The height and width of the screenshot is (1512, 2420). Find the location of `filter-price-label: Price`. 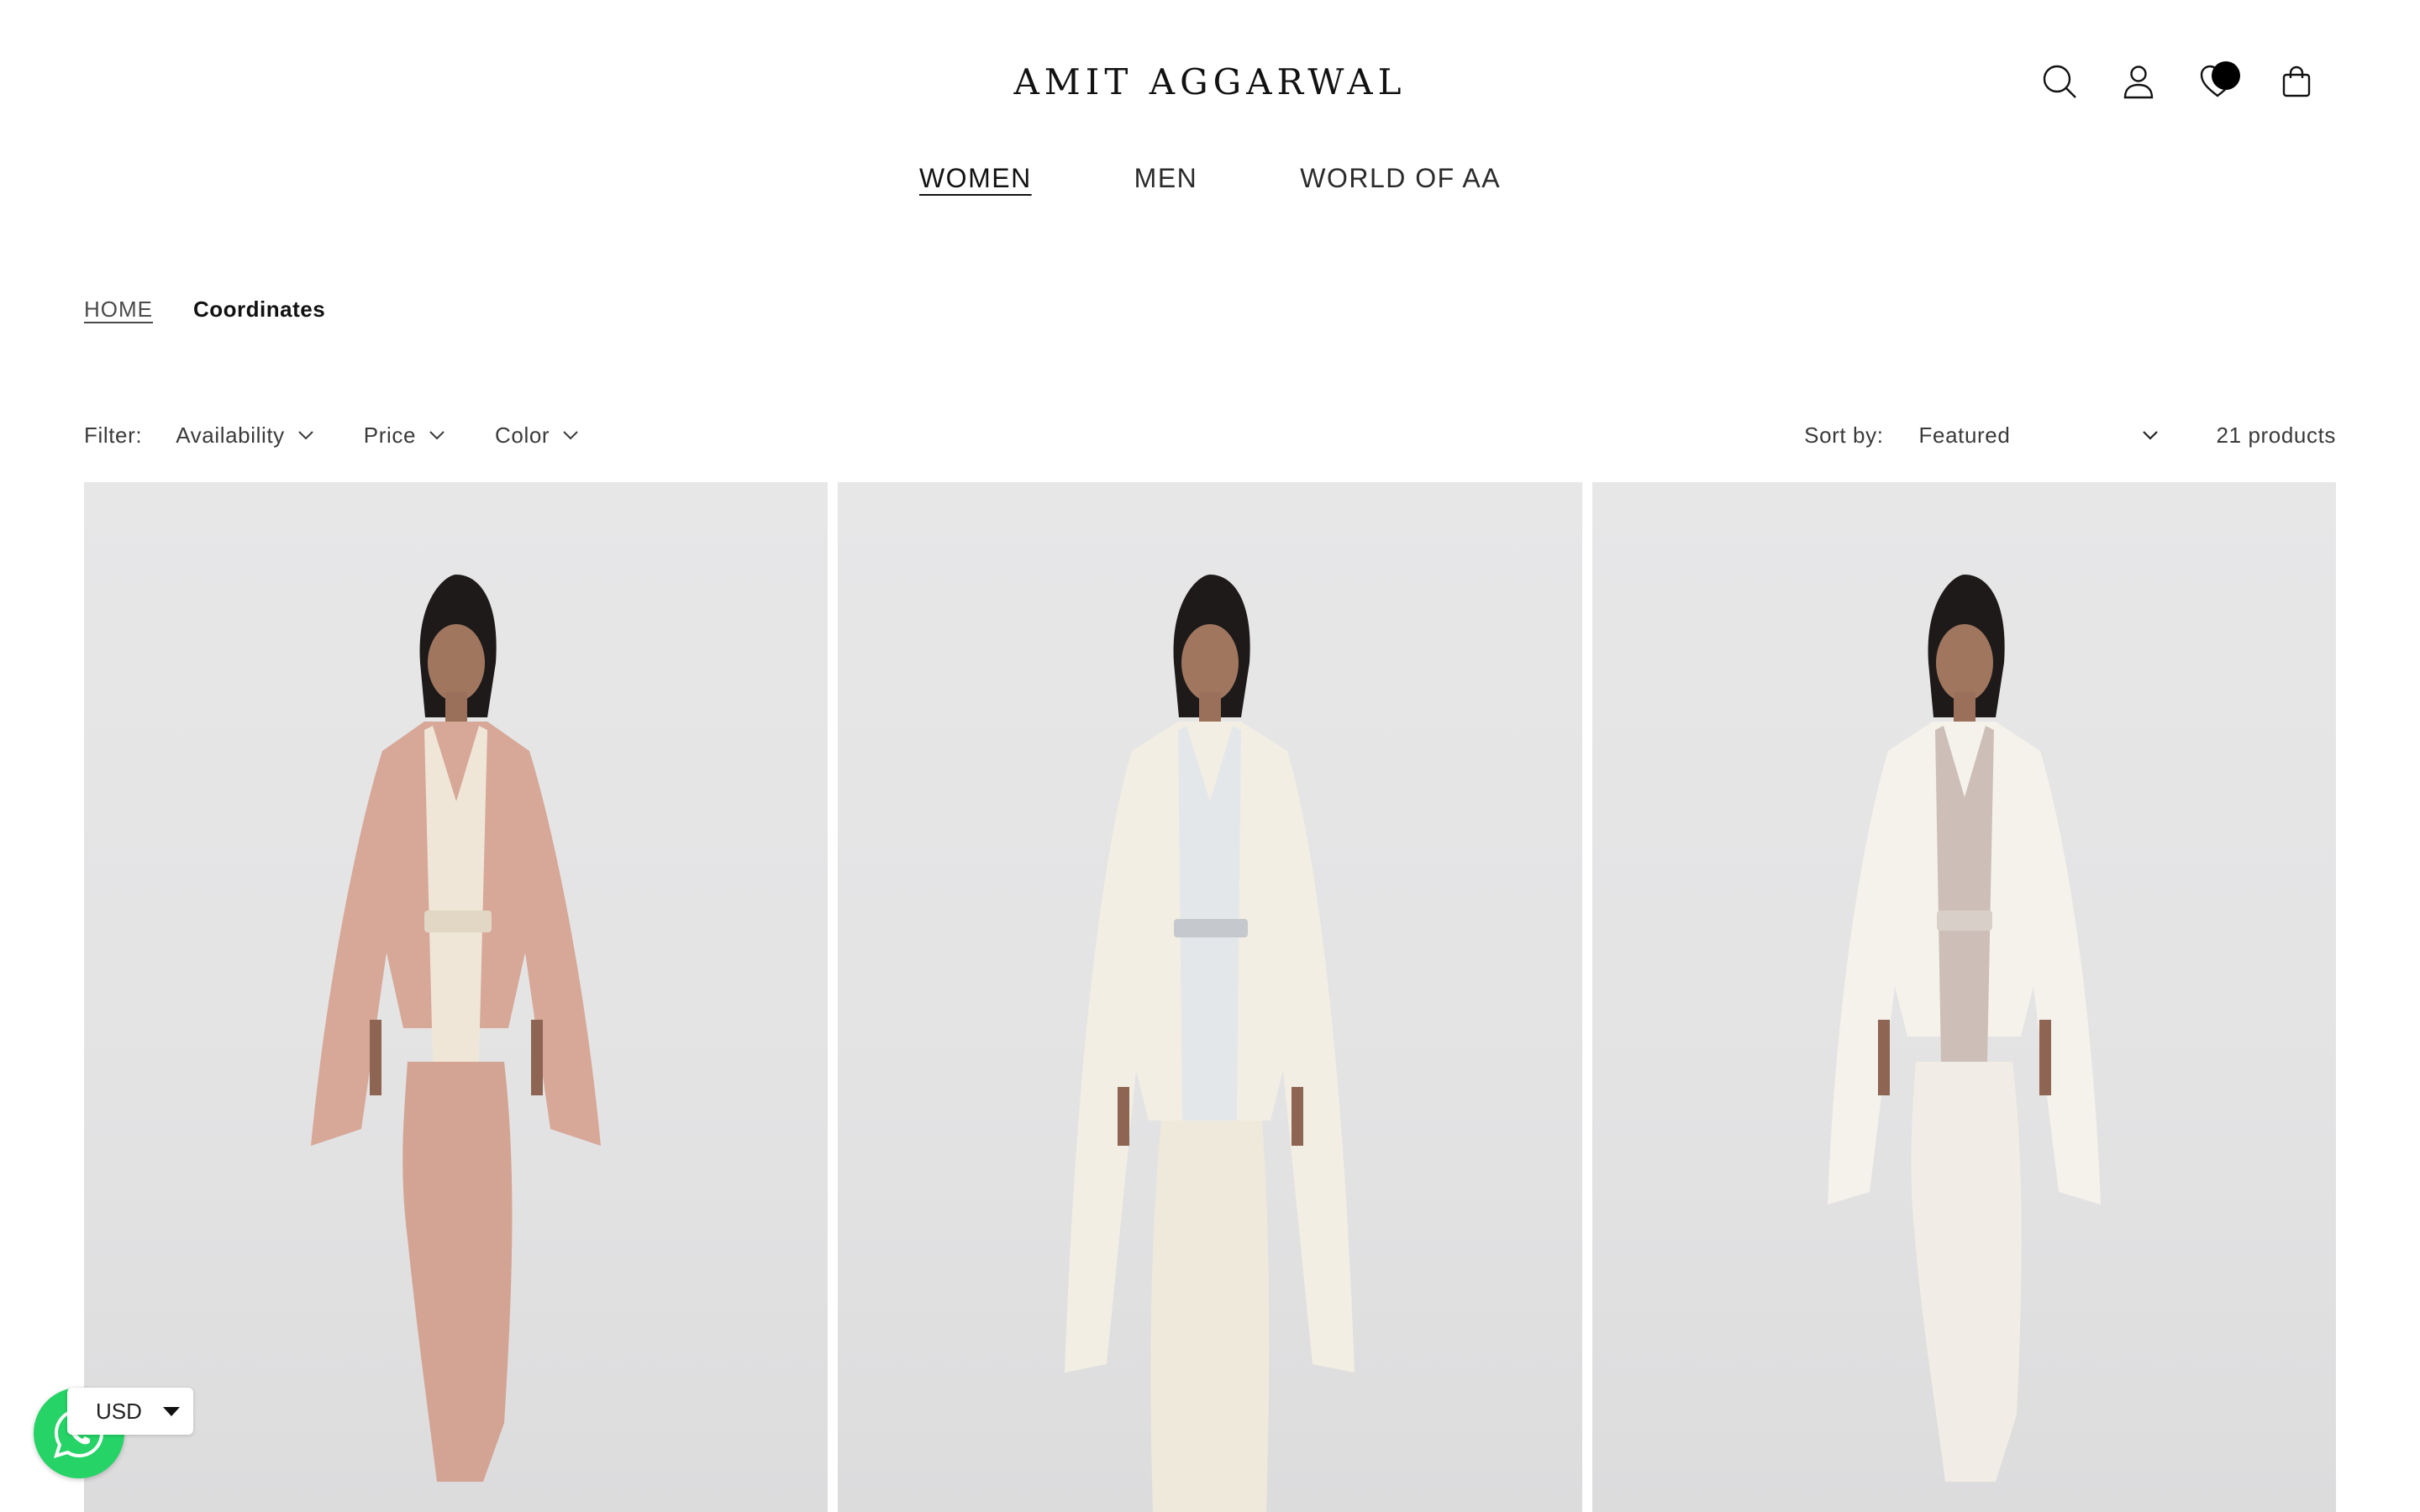

filter-price-label: Price is located at coordinates (390, 435).